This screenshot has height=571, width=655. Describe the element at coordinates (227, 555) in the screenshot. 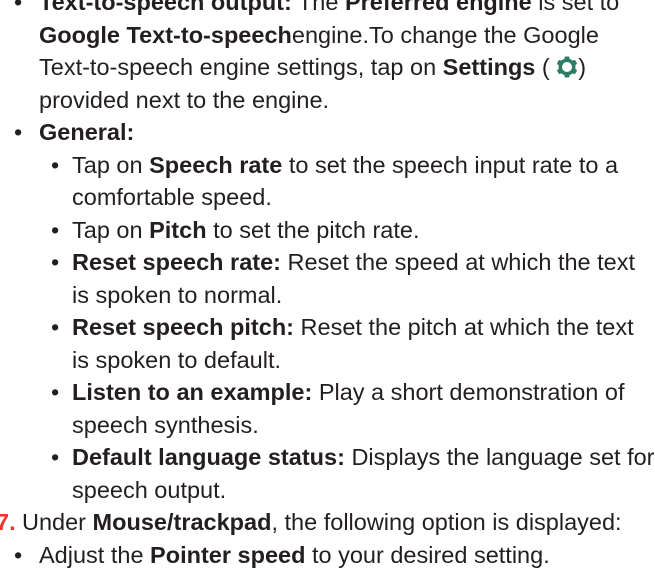

I see `pointer-speed-term: Pointer speed` at that location.